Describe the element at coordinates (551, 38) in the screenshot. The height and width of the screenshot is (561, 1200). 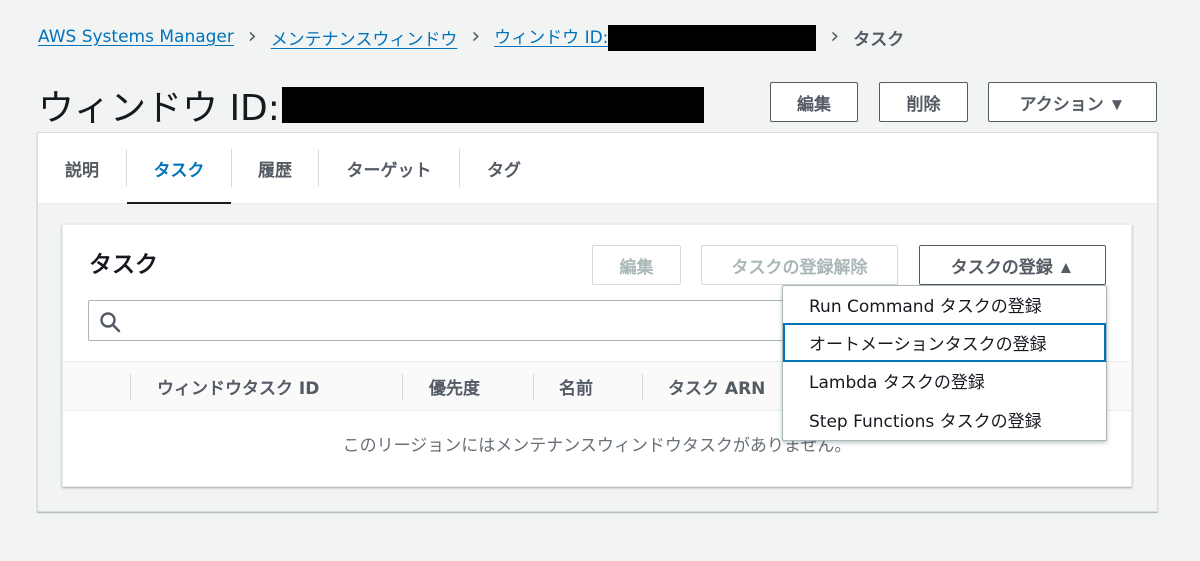
I see `breadcrumb-window-id-label: ウィンドウ ID:` at that location.